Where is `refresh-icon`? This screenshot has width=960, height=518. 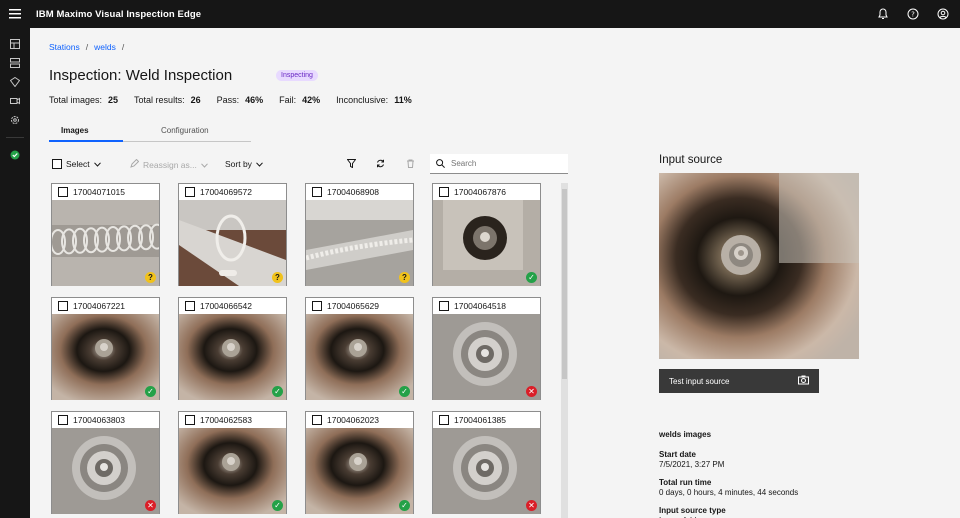
refresh-icon is located at coordinates (380, 163).